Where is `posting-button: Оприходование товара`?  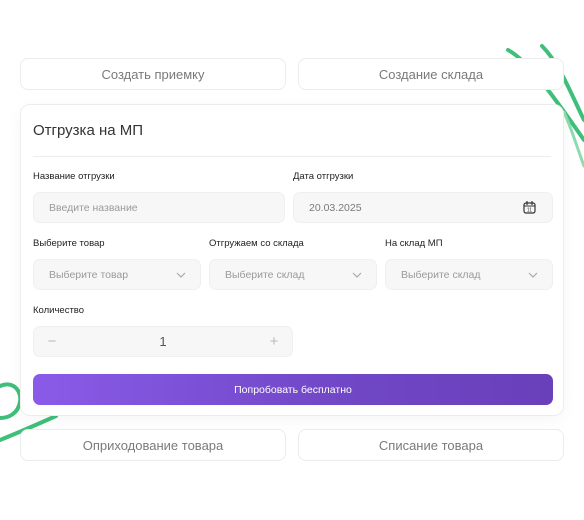 posting-button: Оприходование товара is located at coordinates (153, 445).